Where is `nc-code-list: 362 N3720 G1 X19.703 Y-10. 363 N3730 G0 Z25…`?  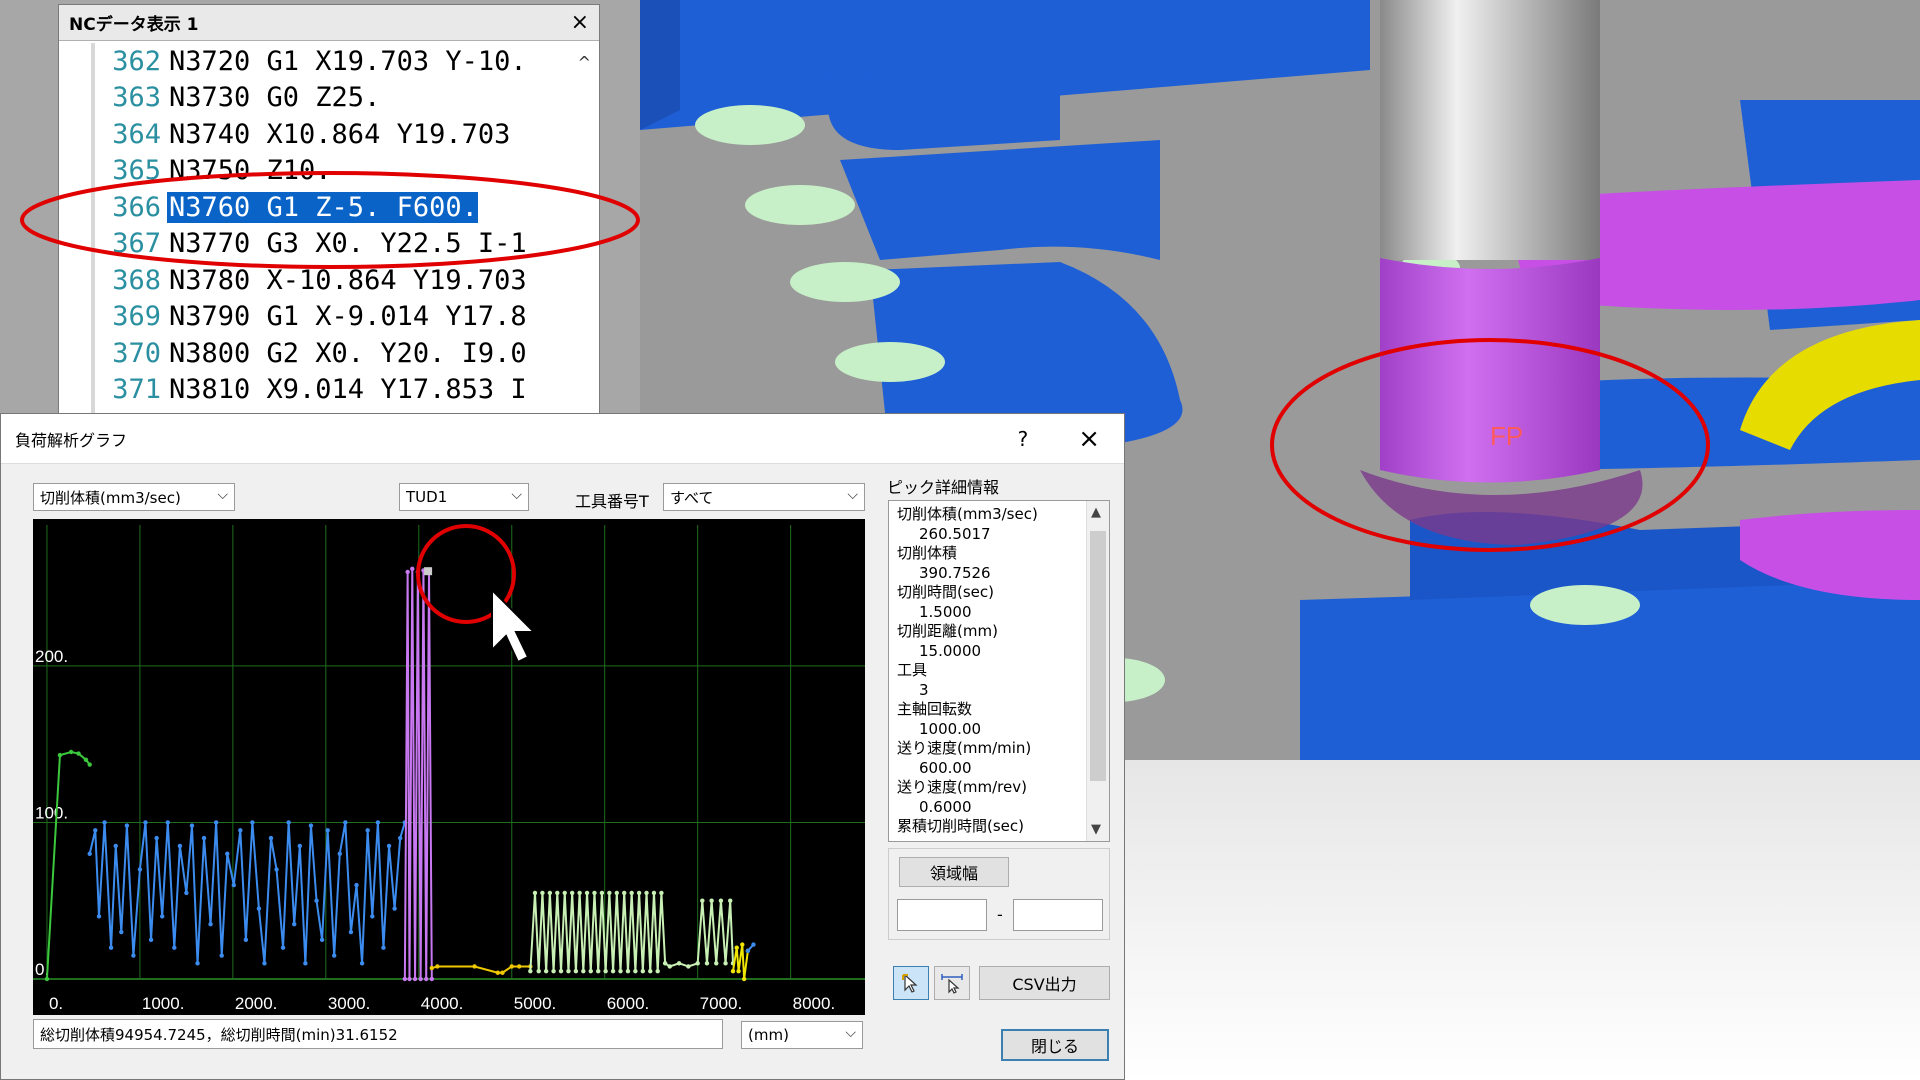 nc-code-list: 362 N3720 G1 X19.703 Y-10. 363 N3730 G0 Z25… is located at coordinates (330, 233).